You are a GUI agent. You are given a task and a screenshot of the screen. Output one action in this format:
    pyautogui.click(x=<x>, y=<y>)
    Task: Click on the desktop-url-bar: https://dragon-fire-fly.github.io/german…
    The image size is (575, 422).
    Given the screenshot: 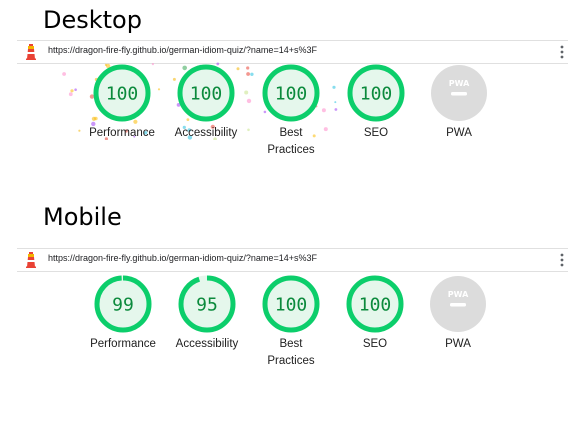 What is the action you would take?
    pyautogui.click(x=292, y=52)
    